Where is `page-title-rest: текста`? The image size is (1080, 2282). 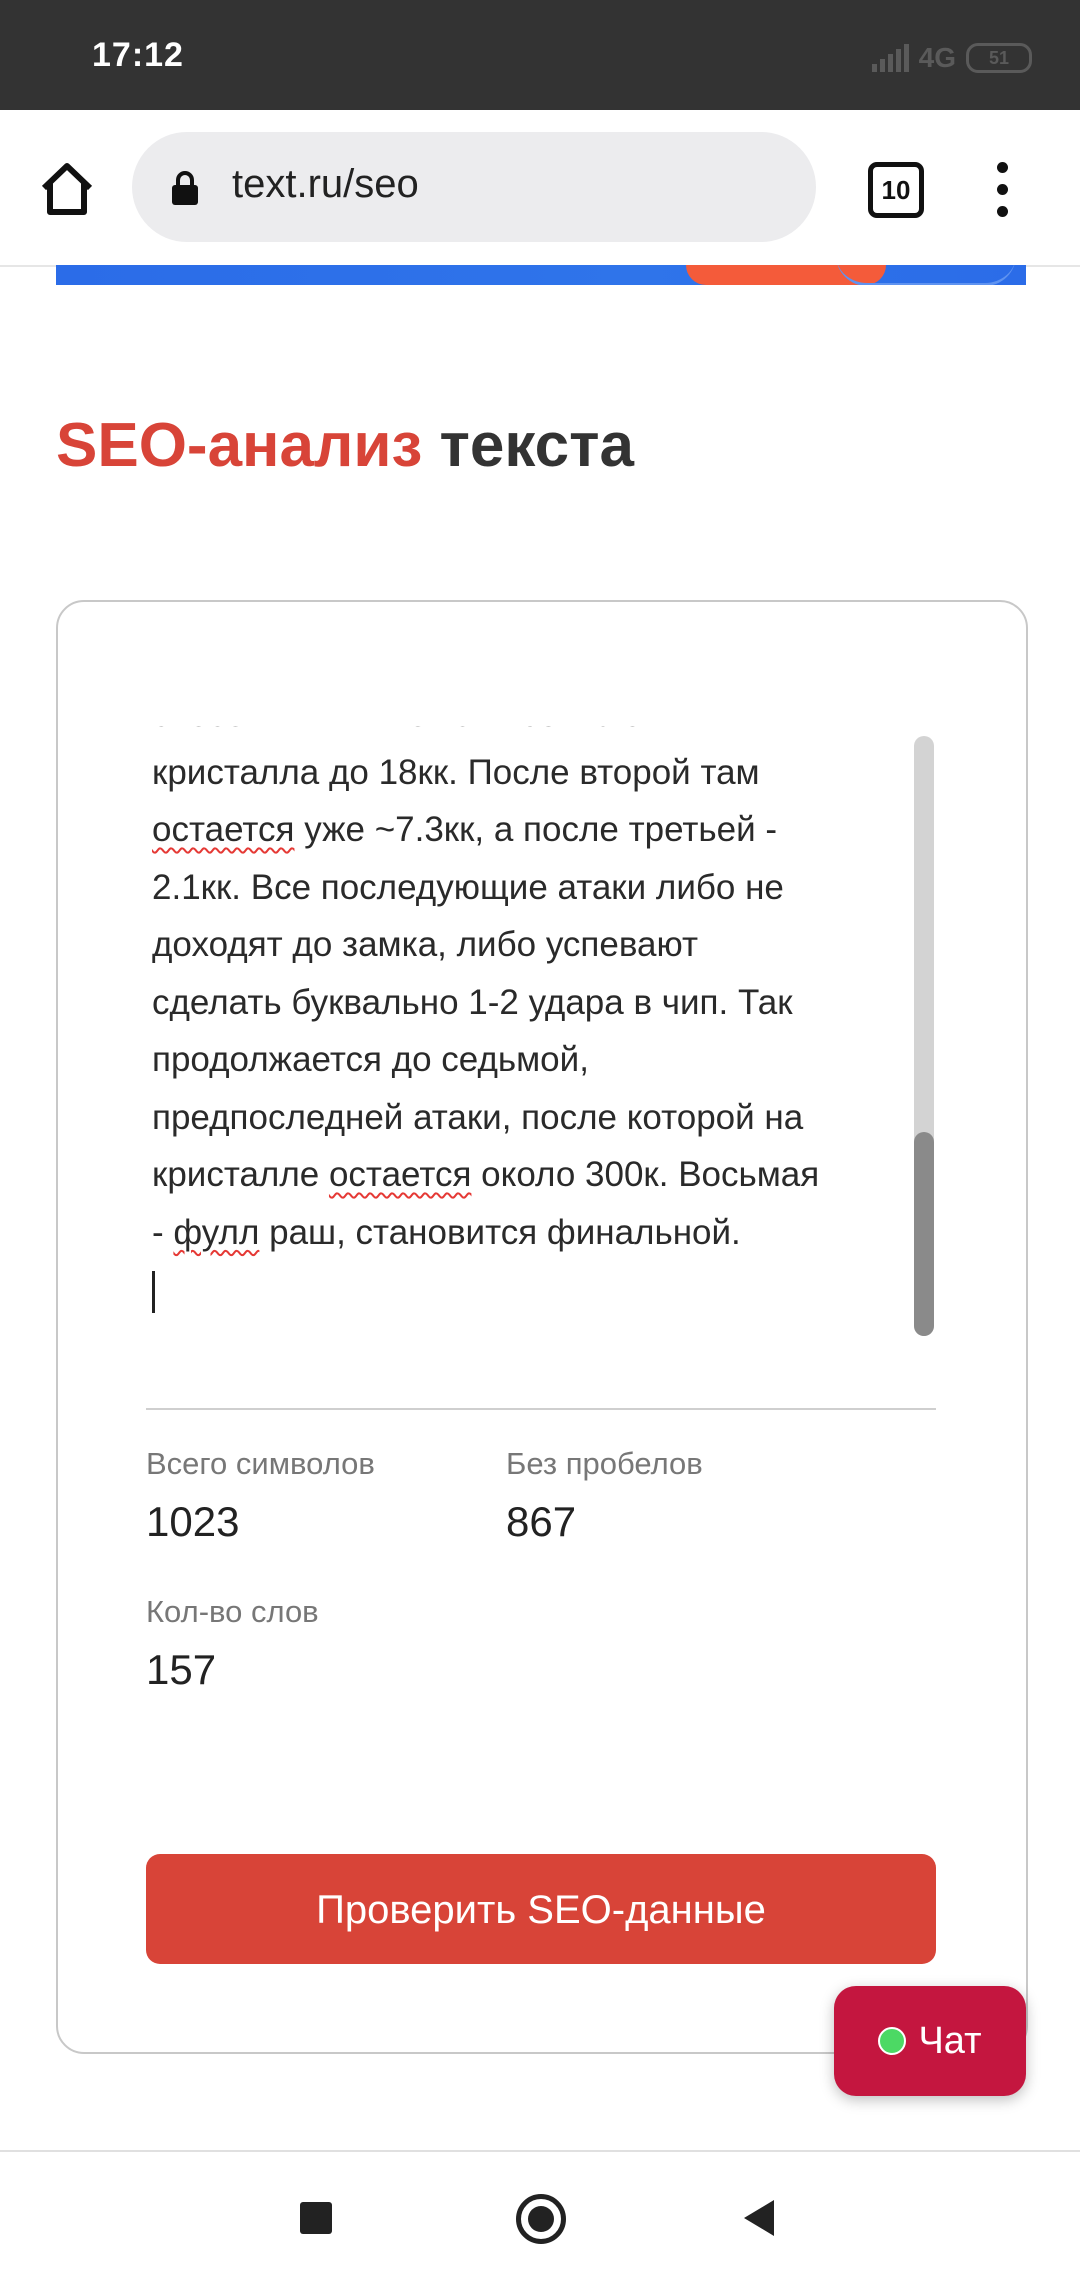 page-title-rest: текста is located at coordinates (536, 445).